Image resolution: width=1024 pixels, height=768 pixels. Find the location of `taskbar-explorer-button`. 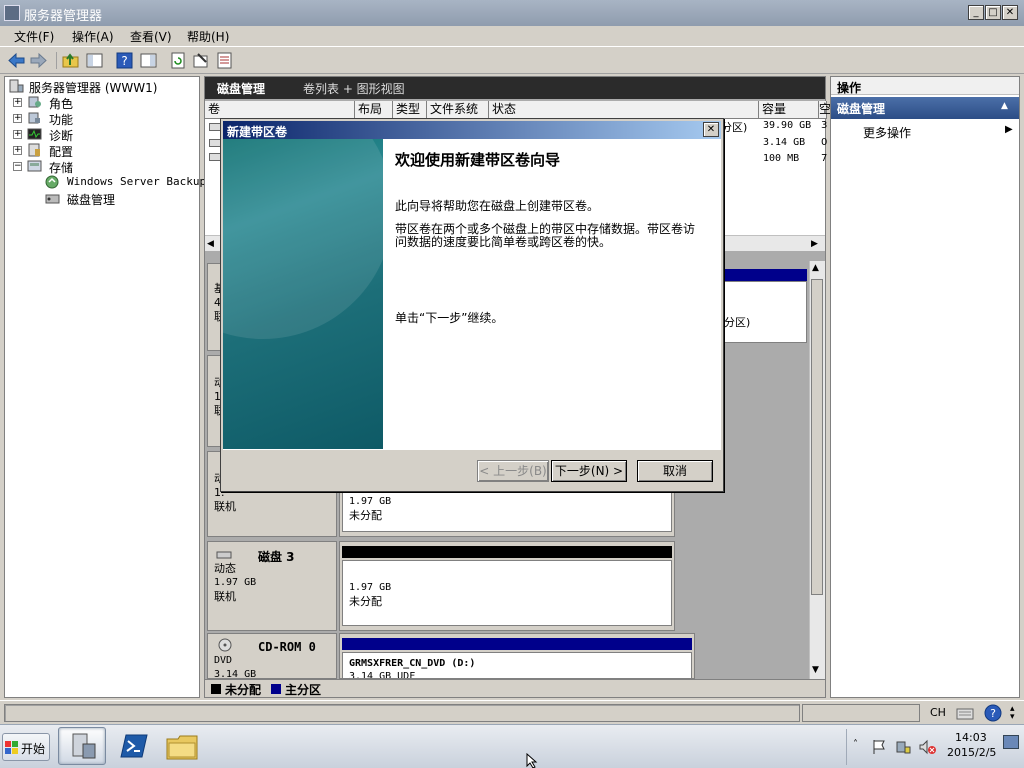

taskbar-explorer-button is located at coordinates (182, 746).